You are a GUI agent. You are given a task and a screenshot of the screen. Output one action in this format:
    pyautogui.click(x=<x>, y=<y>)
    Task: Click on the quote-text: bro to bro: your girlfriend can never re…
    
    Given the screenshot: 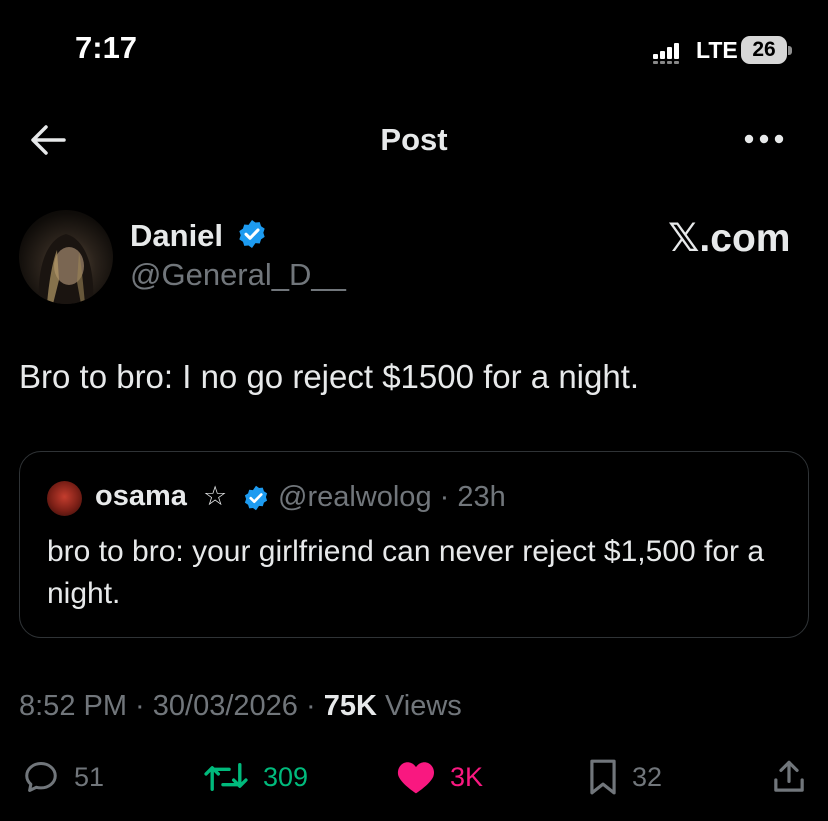 What is the action you would take?
    pyautogui.click(x=406, y=572)
    